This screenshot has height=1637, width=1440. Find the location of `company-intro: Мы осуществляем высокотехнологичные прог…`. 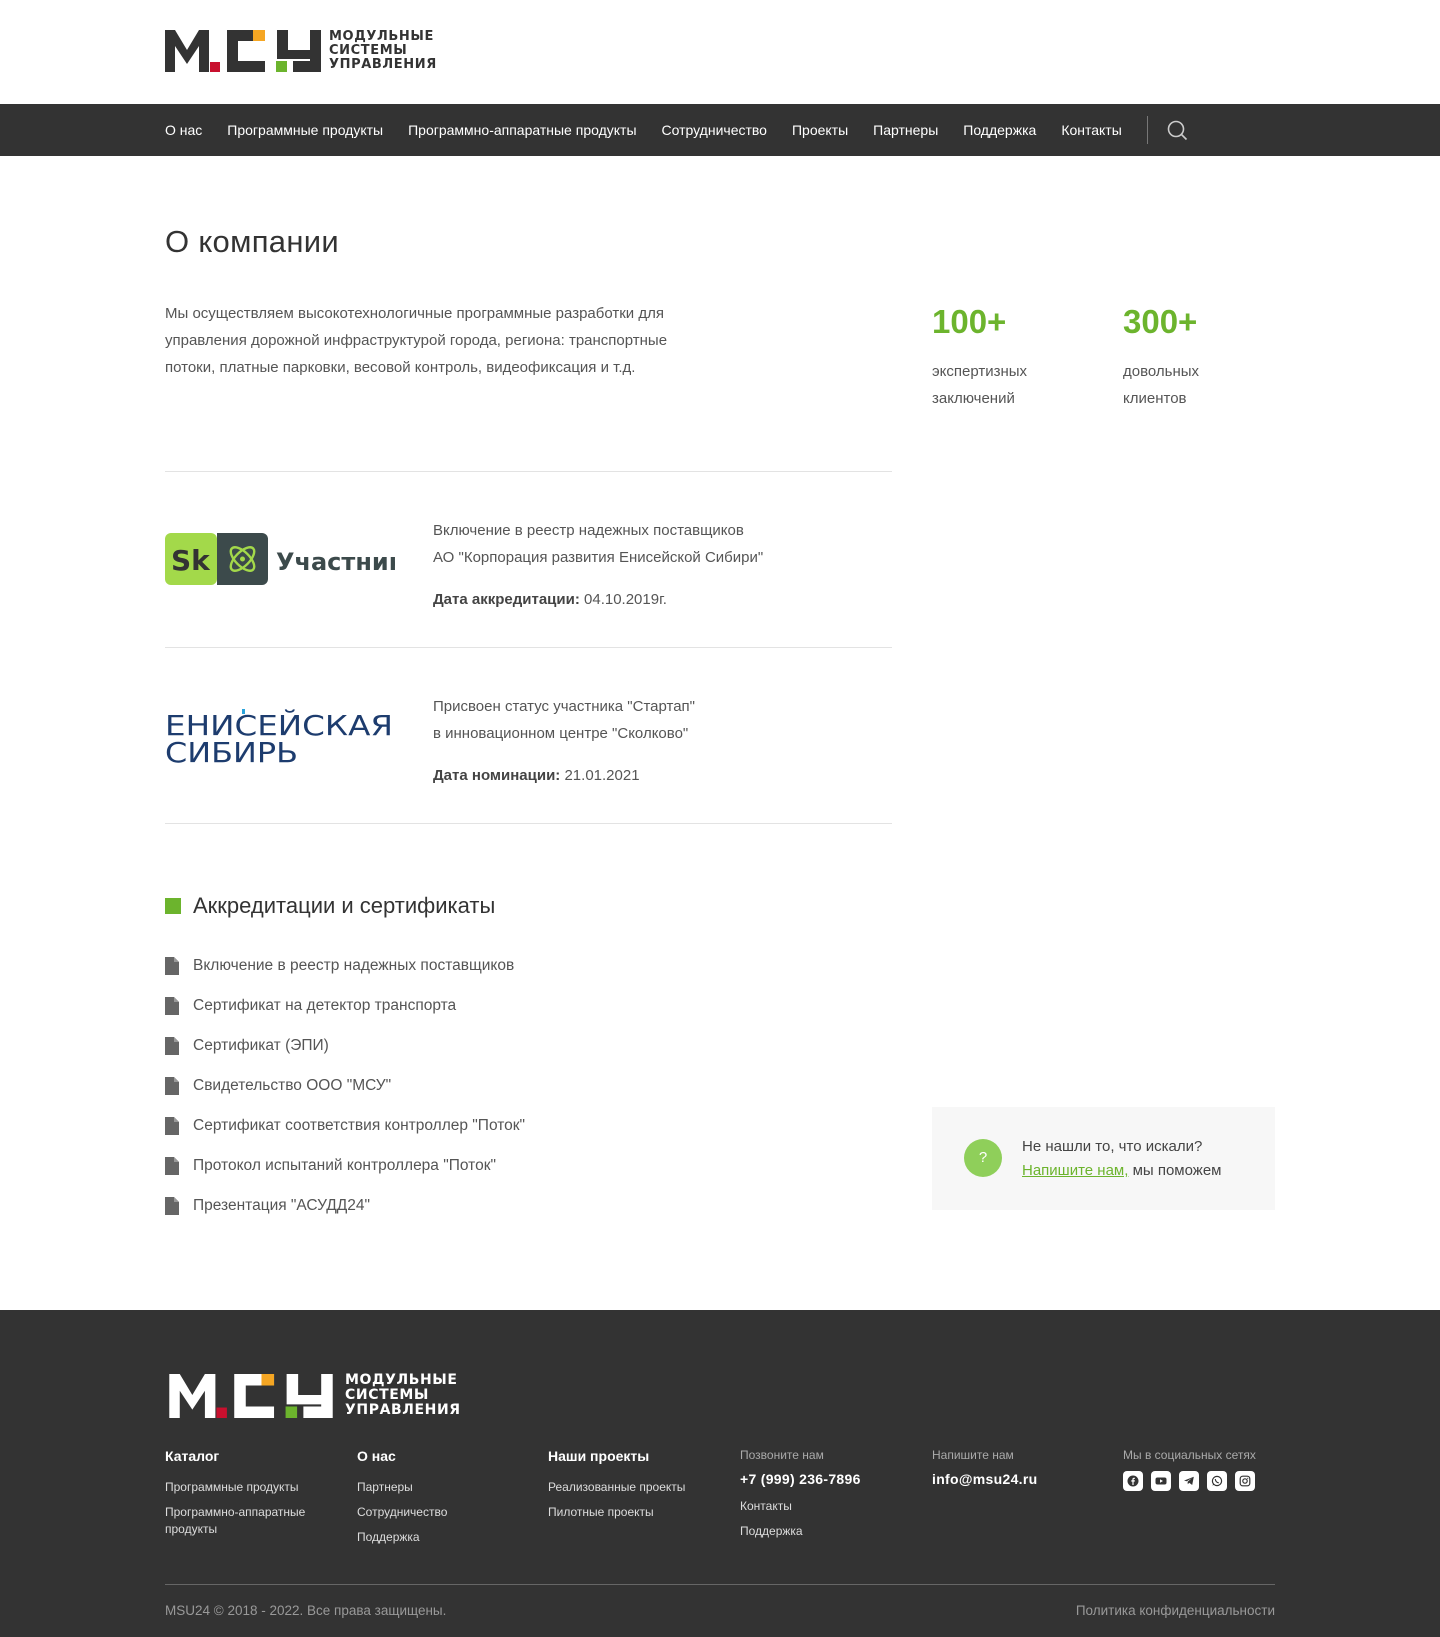

company-intro: Мы осуществляем высокотехнологичные прог… is located at coordinates (416, 340).